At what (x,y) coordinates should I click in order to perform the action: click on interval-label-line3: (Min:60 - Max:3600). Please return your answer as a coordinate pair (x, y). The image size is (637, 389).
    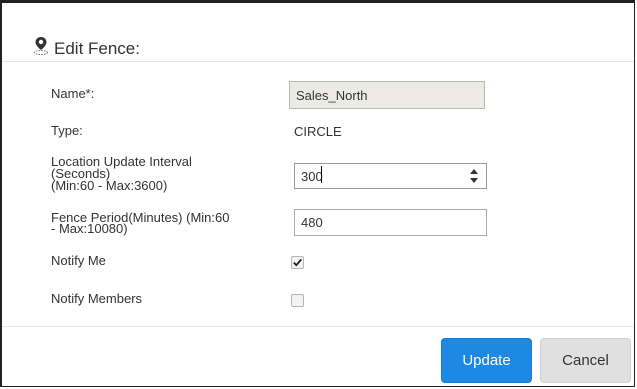
    Looking at the image, I should click on (109, 185).